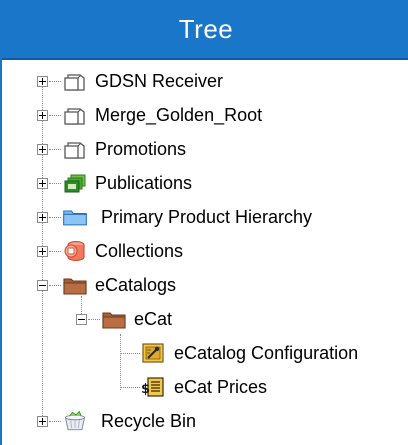 Image resolution: width=408 pixels, height=445 pixels. I want to click on tree-node-recycle-bin: Recycle Bin, so click(122, 424).